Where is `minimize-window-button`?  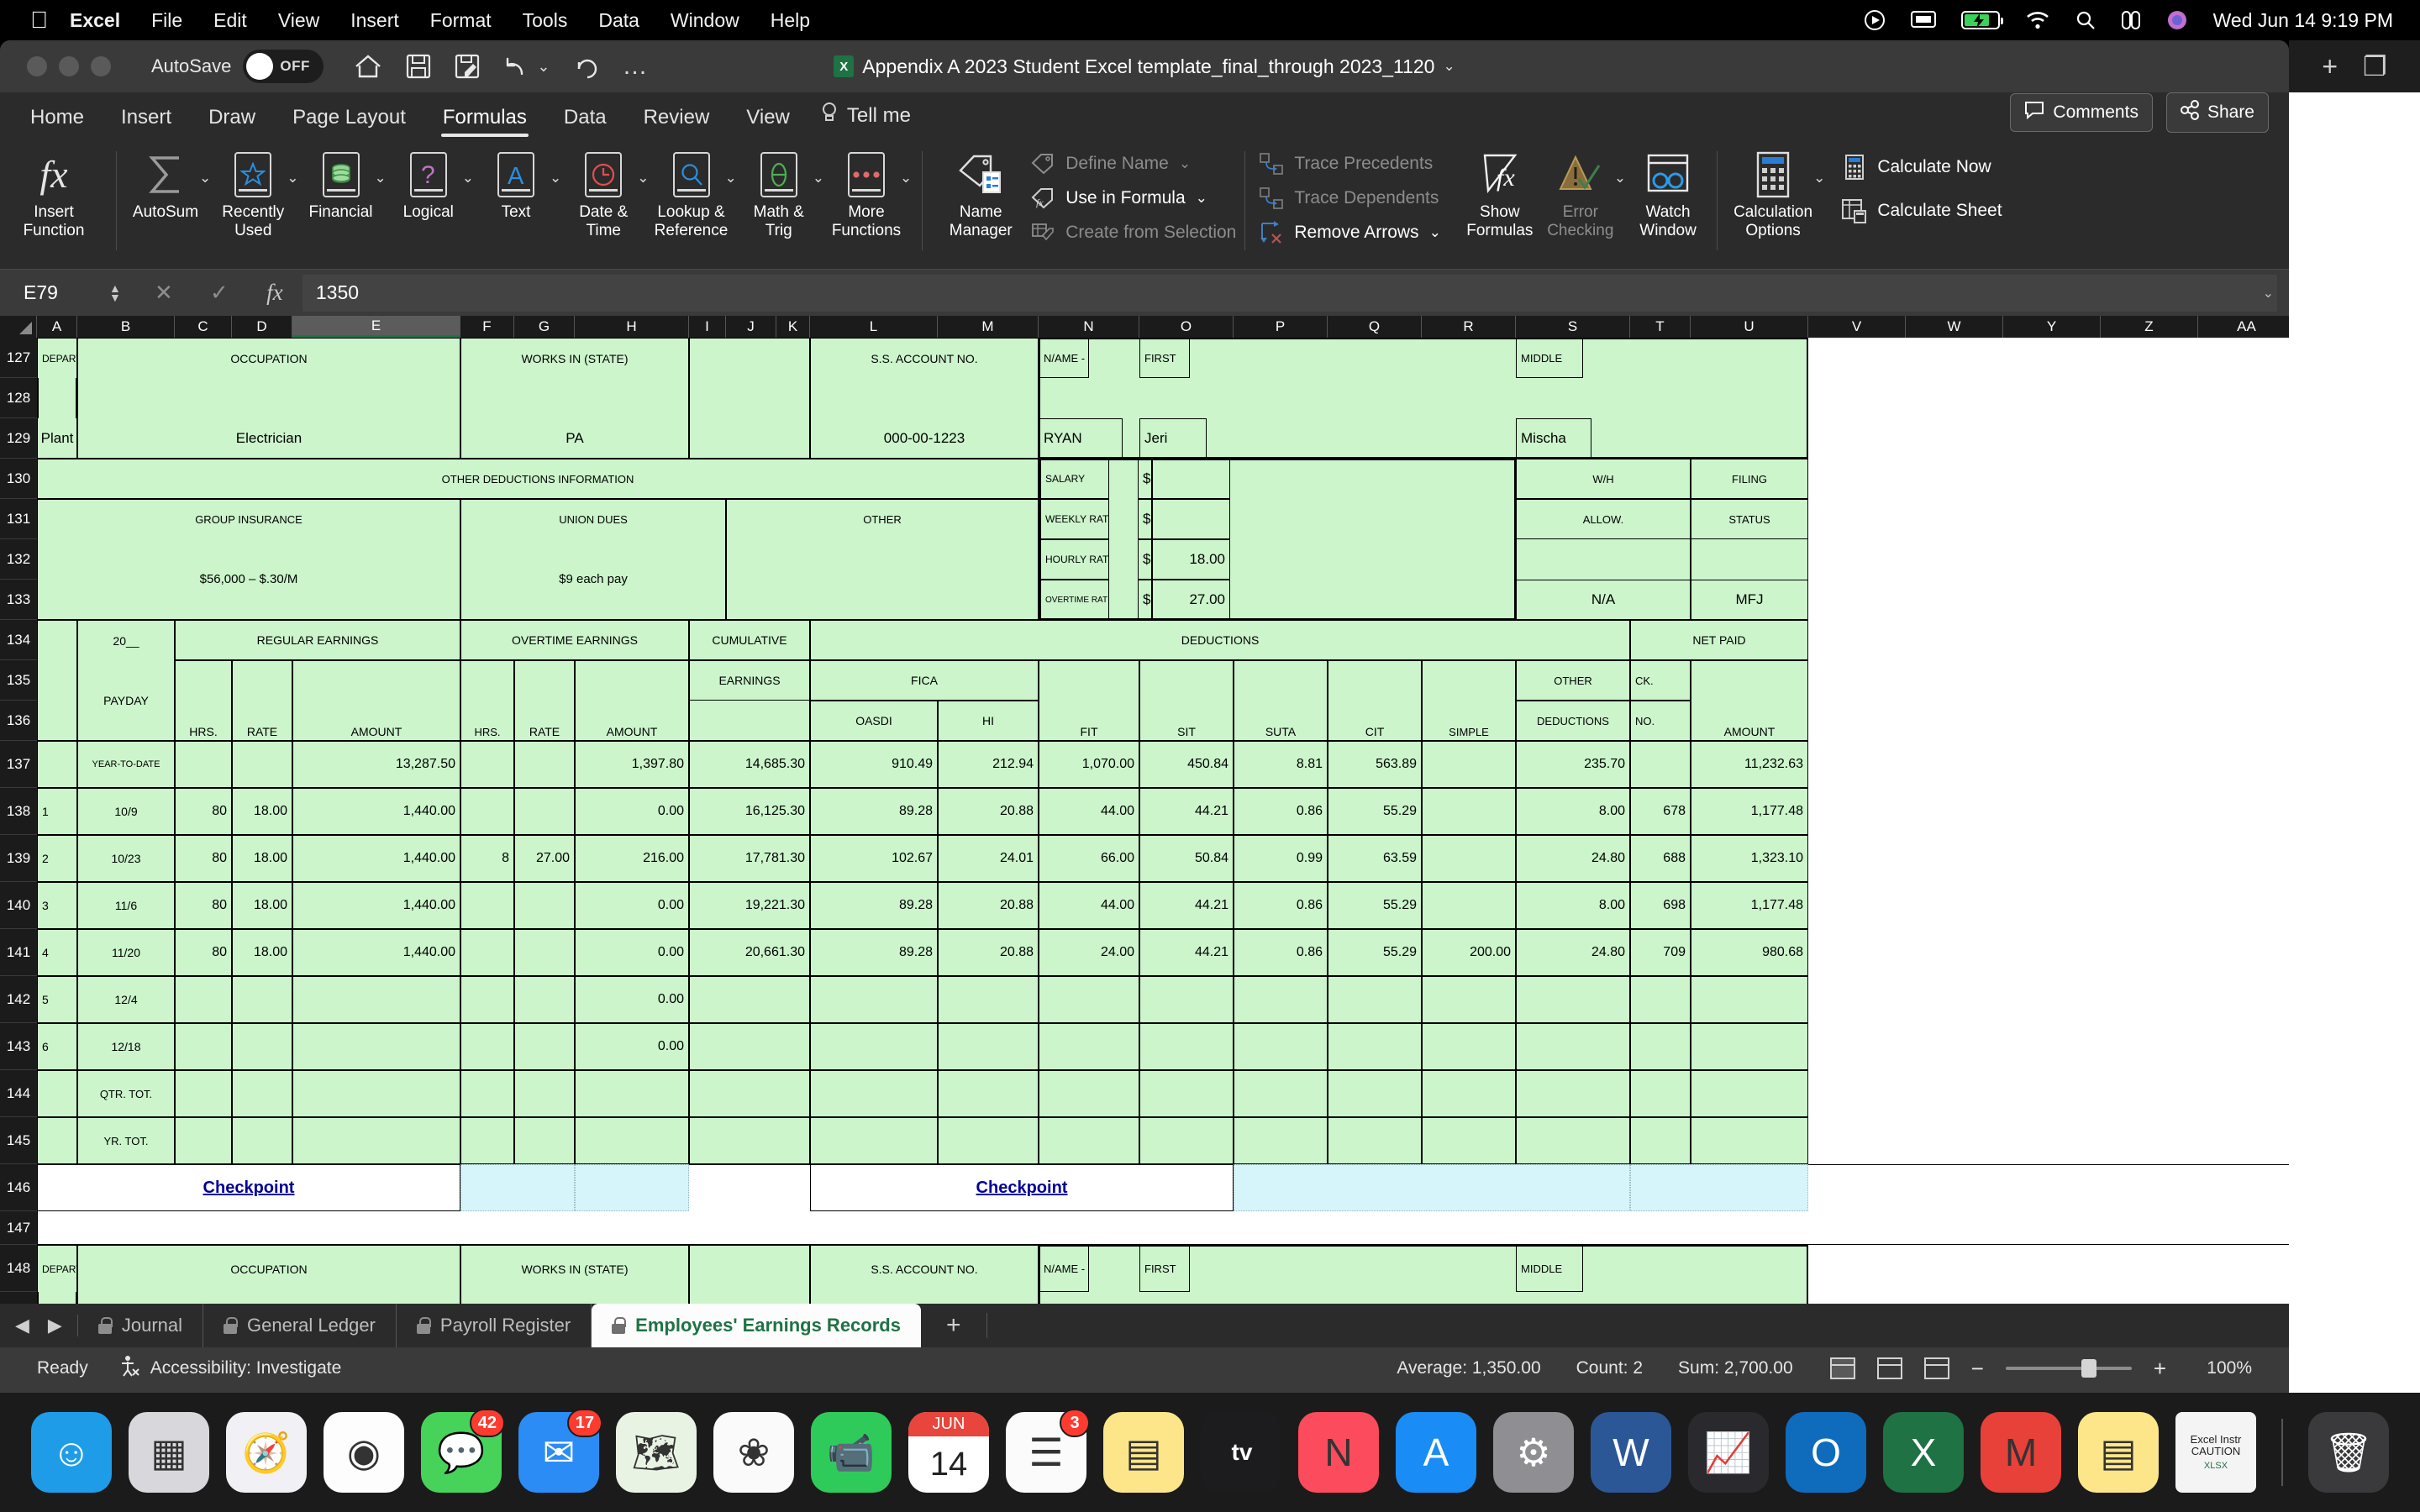 minimize-window-button is located at coordinates (69, 66).